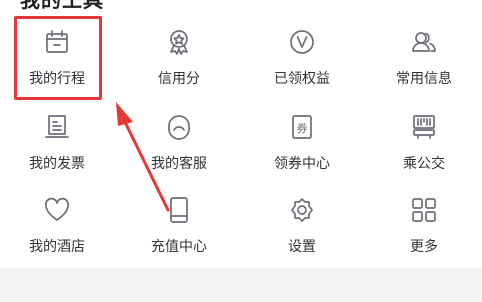 This screenshot has height=302, width=482. What do you see at coordinates (57, 42) in the screenshot?
I see `calendar-icon` at bounding box center [57, 42].